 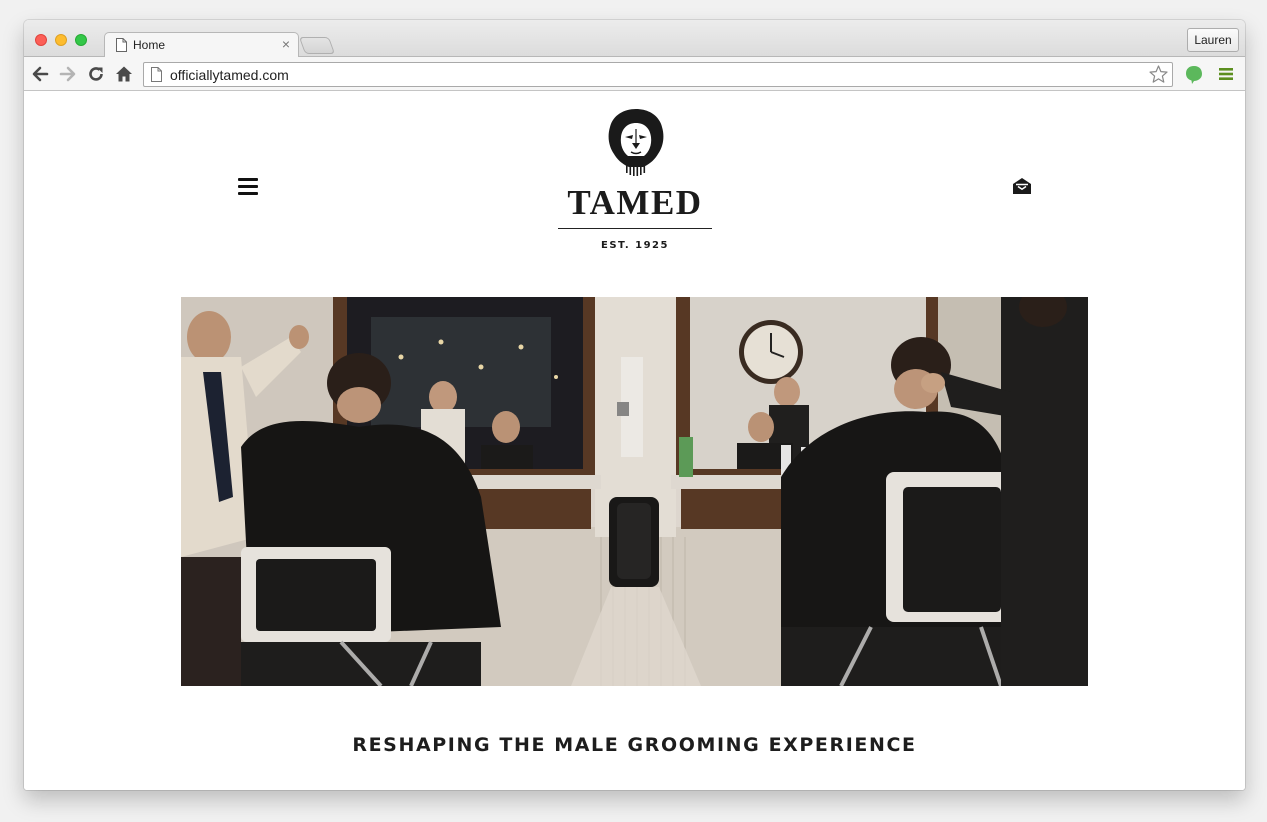 What do you see at coordinates (149, 45) in the screenshot?
I see `tab-title: Home` at bounding box center [149, 45].